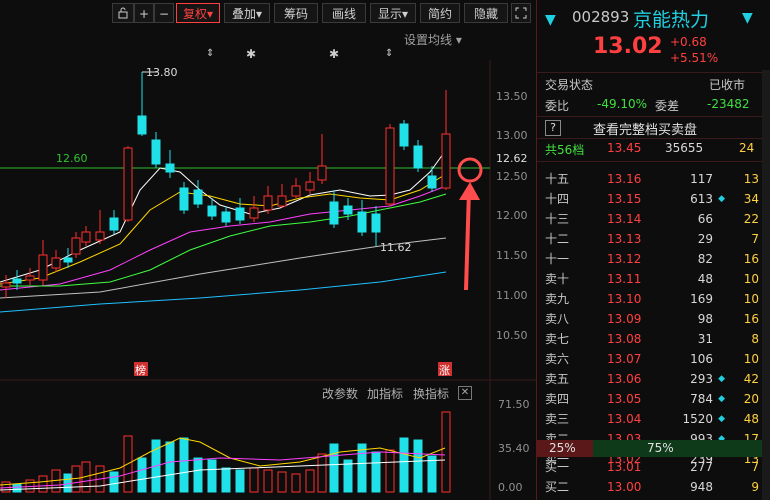 The width and height of the screenshot is (770, 500). What do you see at coordinates (624, 339) in the screenshot?
I see `sell-price: 13.08` at bounding box center [624, 339].